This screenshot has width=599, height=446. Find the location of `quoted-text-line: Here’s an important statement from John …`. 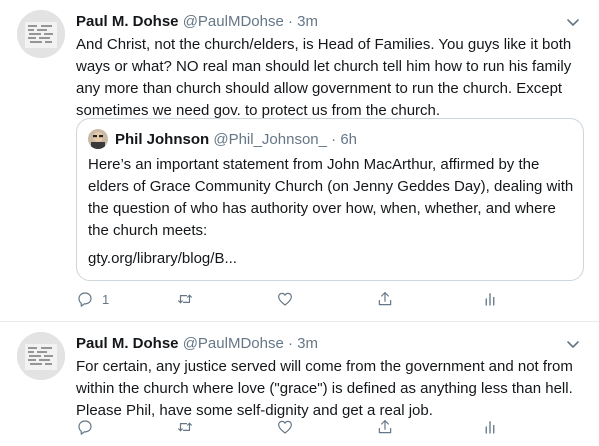

quoted-text-line: Here’s an important statement from John … is located at coordinates (314, 164).